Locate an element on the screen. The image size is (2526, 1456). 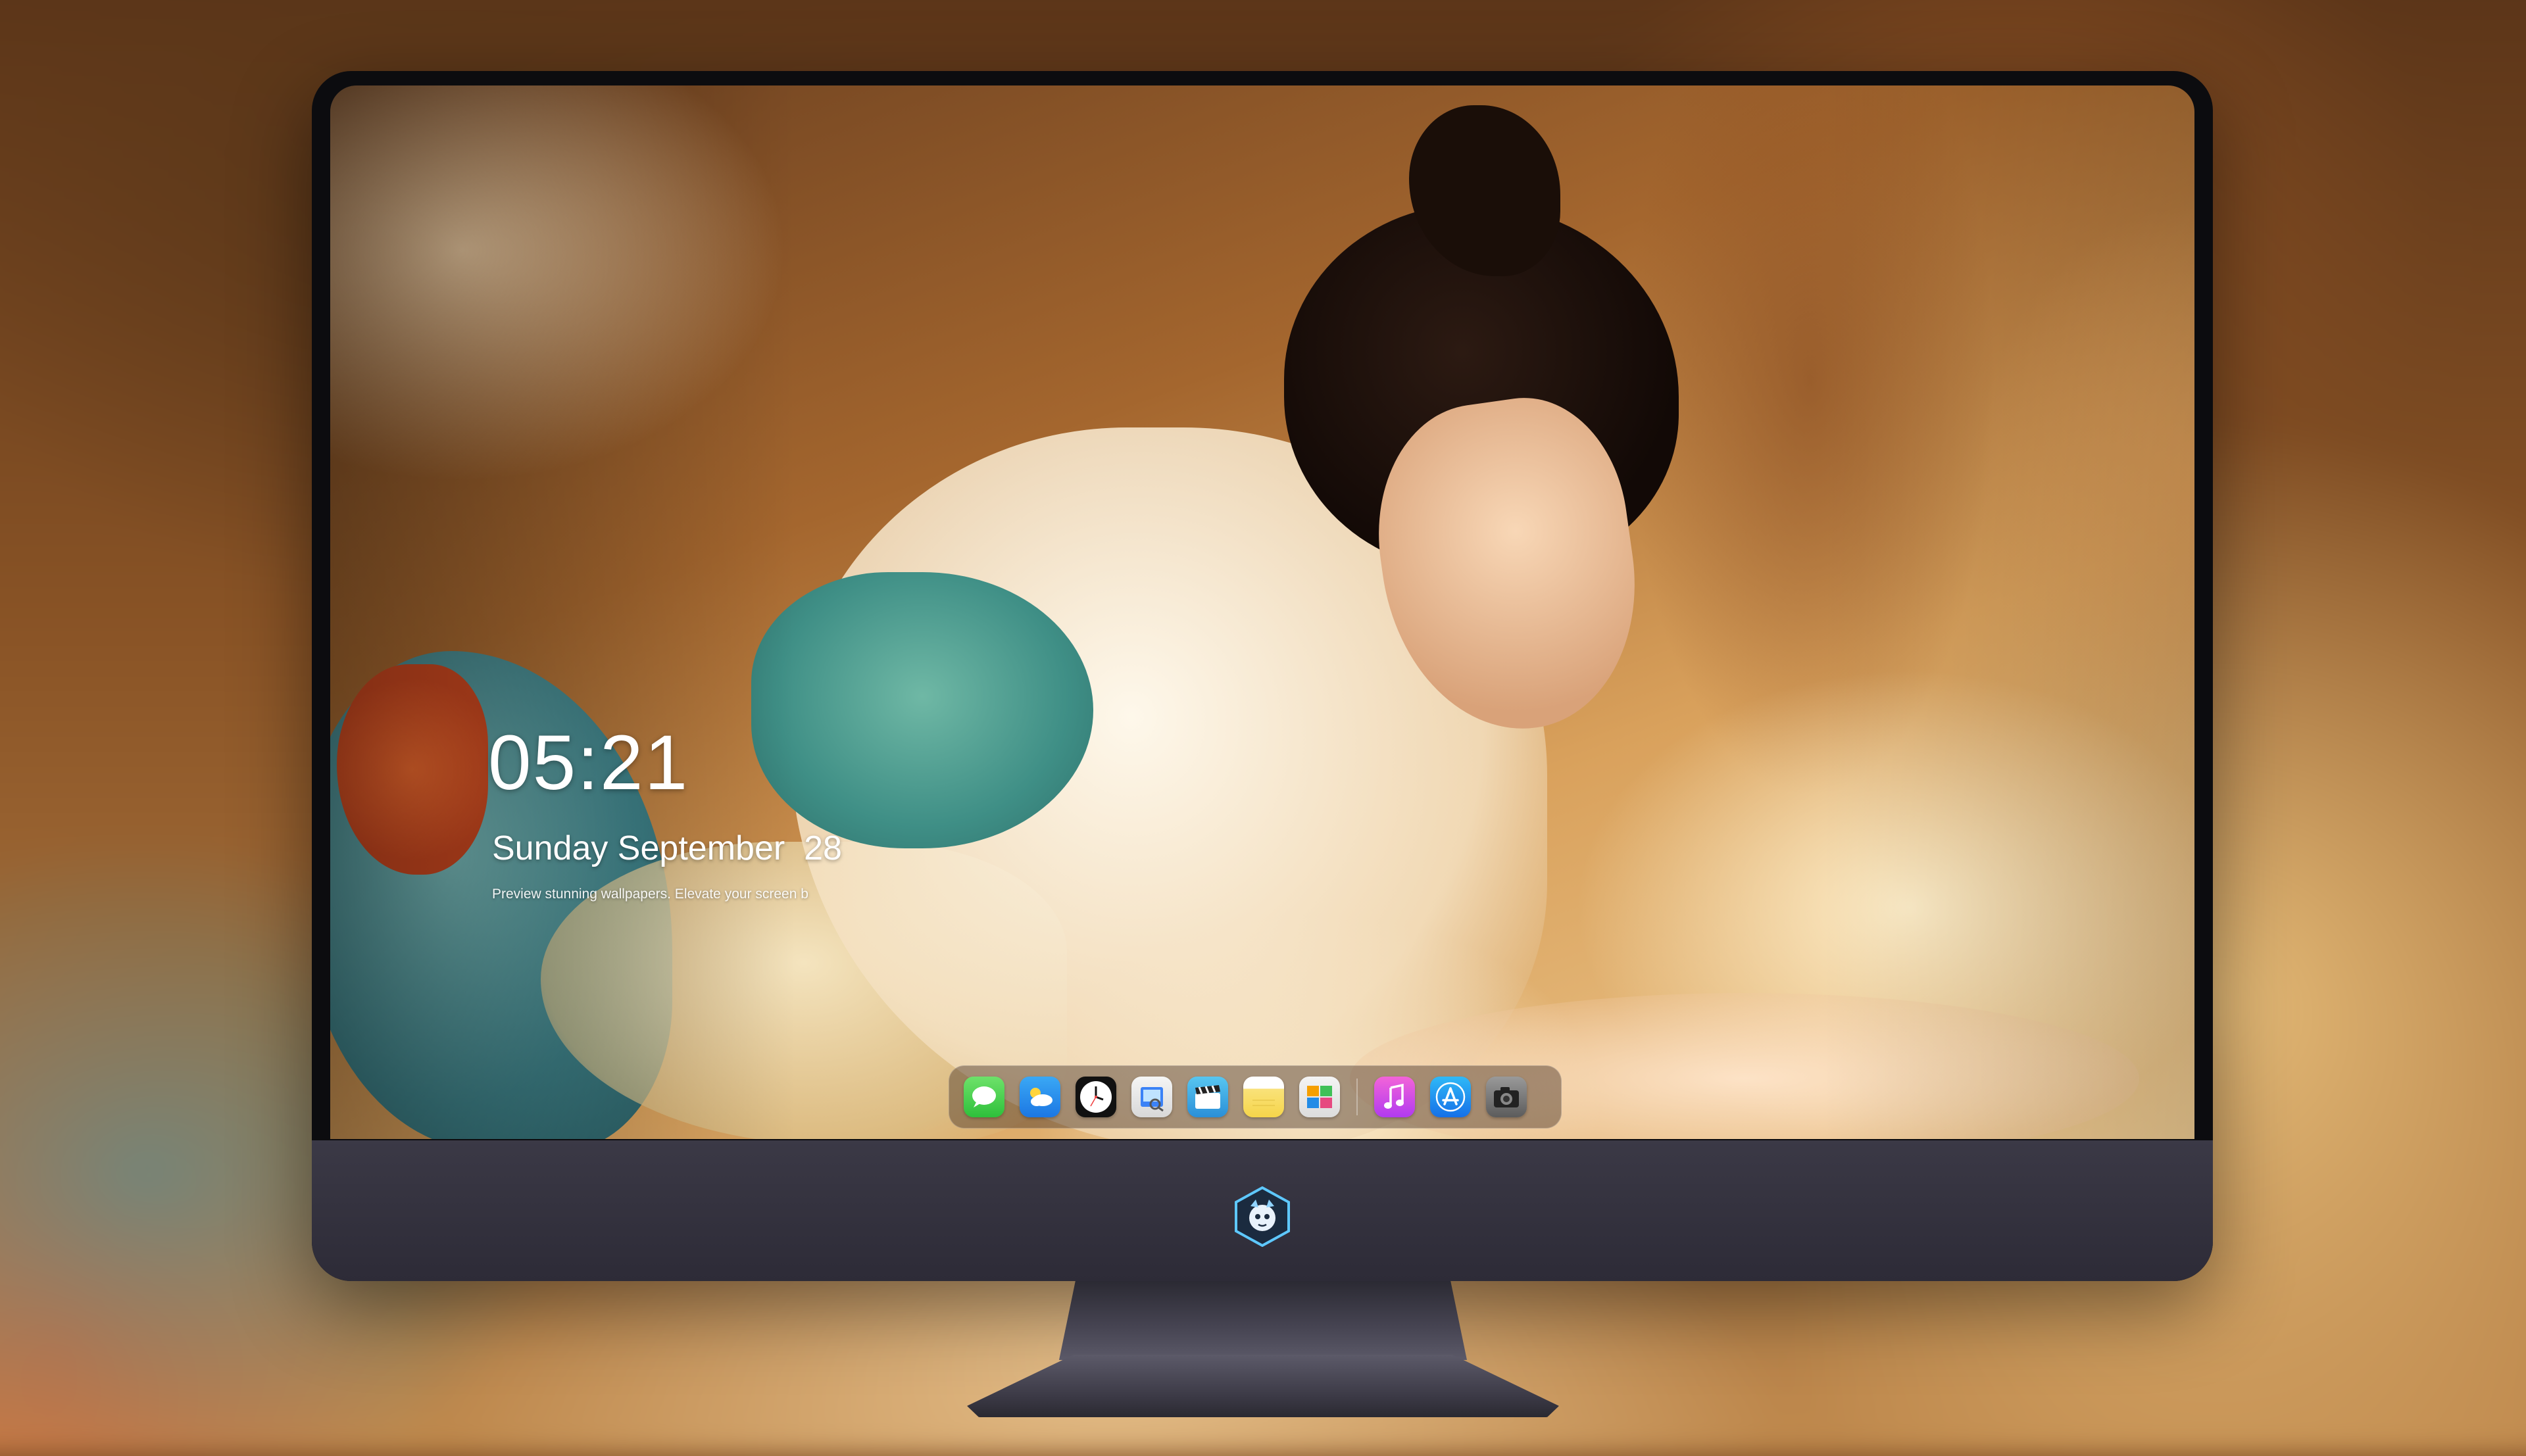
dock-separator is located at coordinates (1357, 1097).